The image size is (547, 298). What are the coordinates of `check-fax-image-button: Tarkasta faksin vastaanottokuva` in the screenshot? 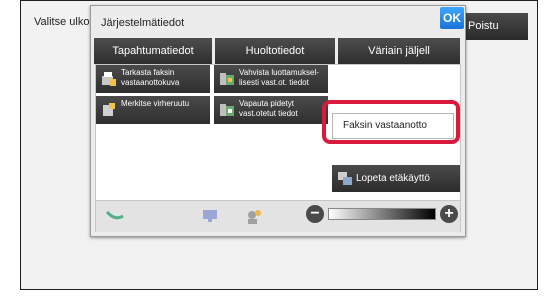 It's located at (153, 79).